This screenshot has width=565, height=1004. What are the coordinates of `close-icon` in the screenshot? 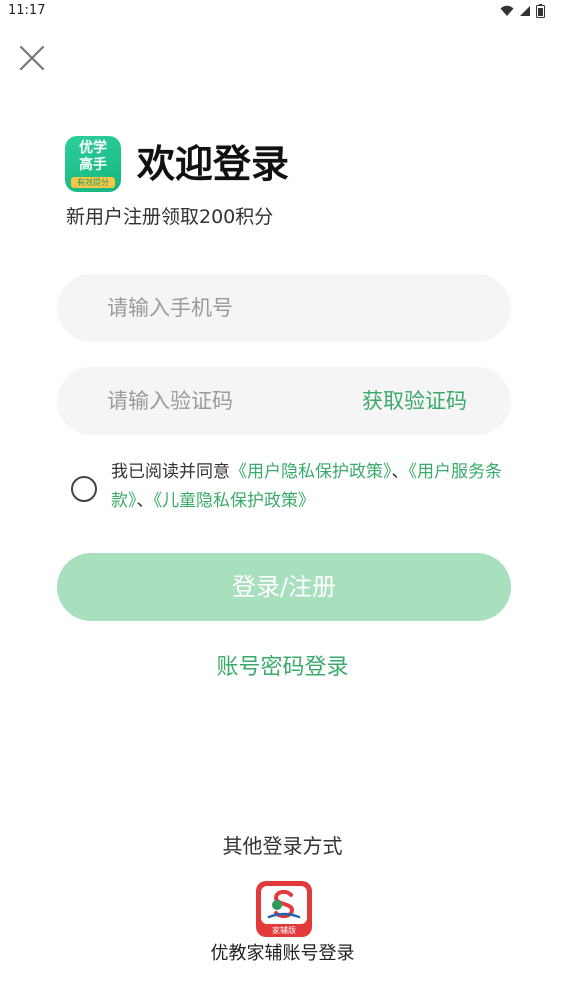 It's located at (32, 58).